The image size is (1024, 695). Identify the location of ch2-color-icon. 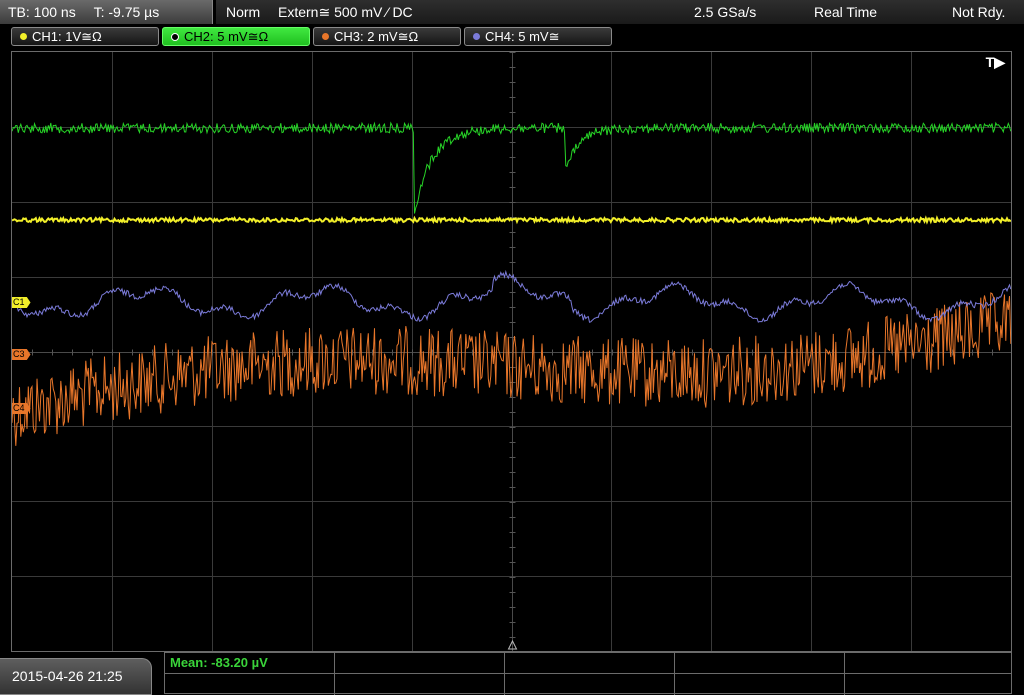
(175, 36).